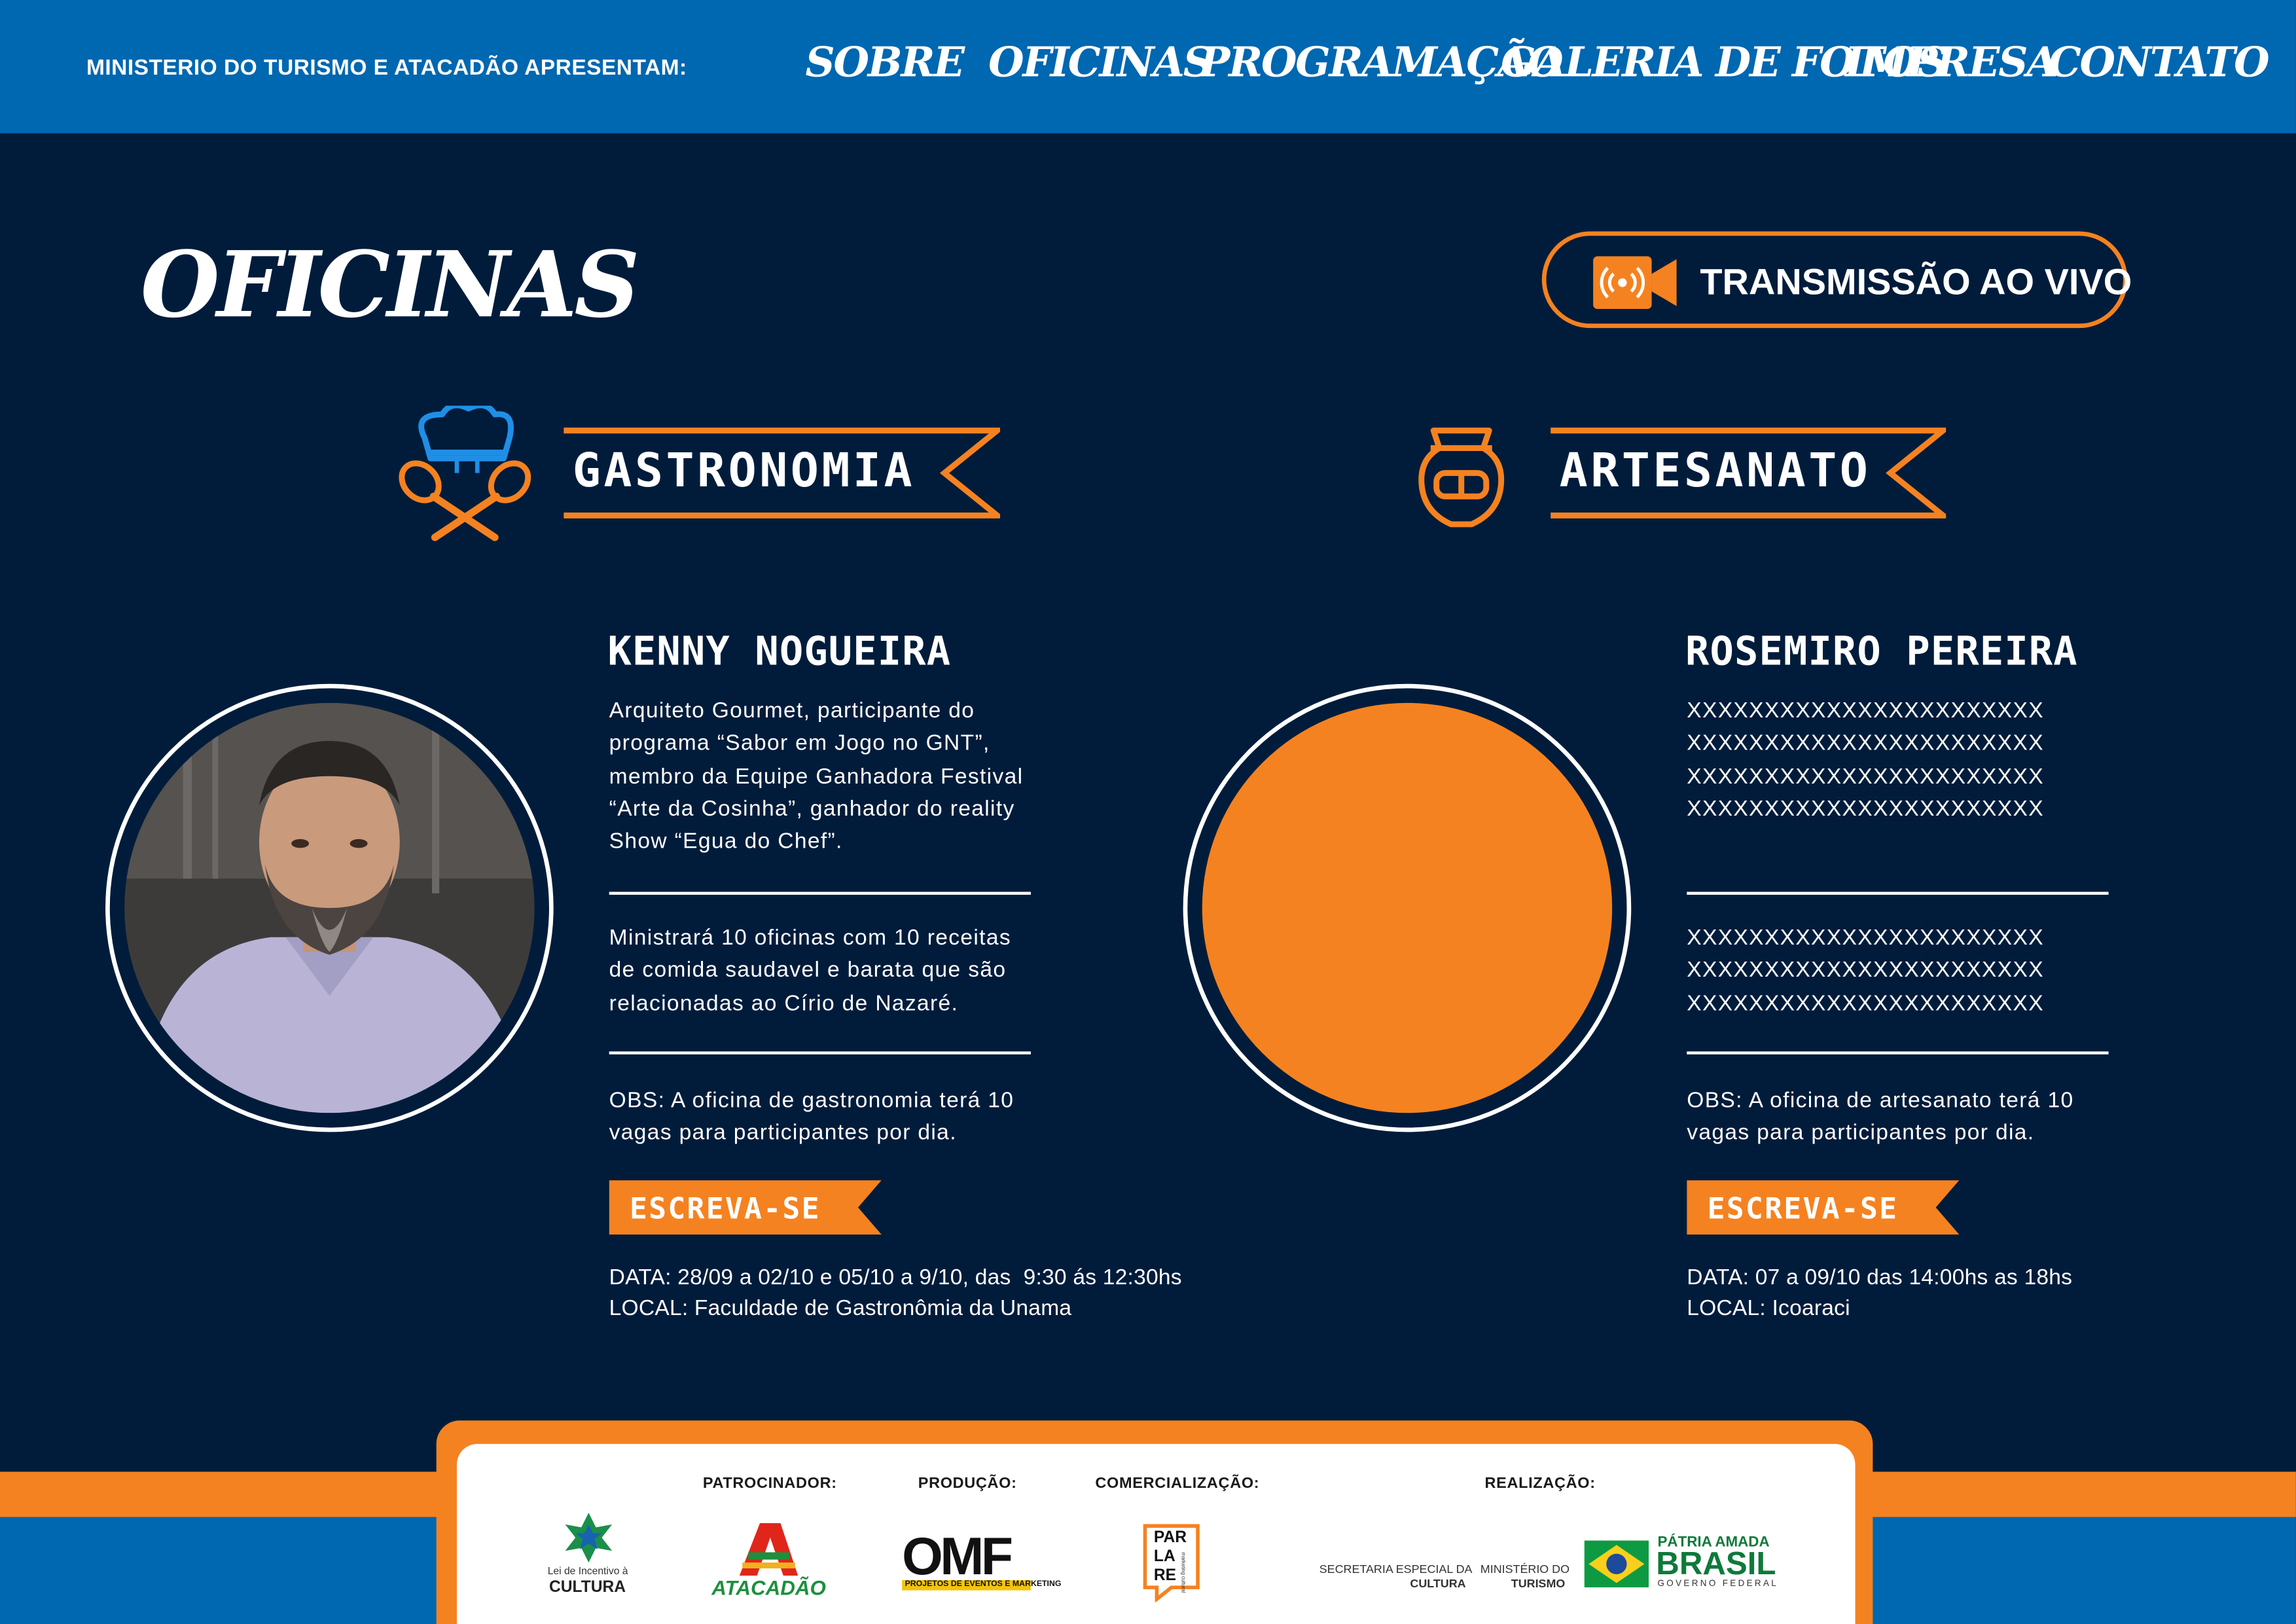  I want to click on live-stream-label: TRANSMISSÃO AO VIVO, so click(1916, 283).